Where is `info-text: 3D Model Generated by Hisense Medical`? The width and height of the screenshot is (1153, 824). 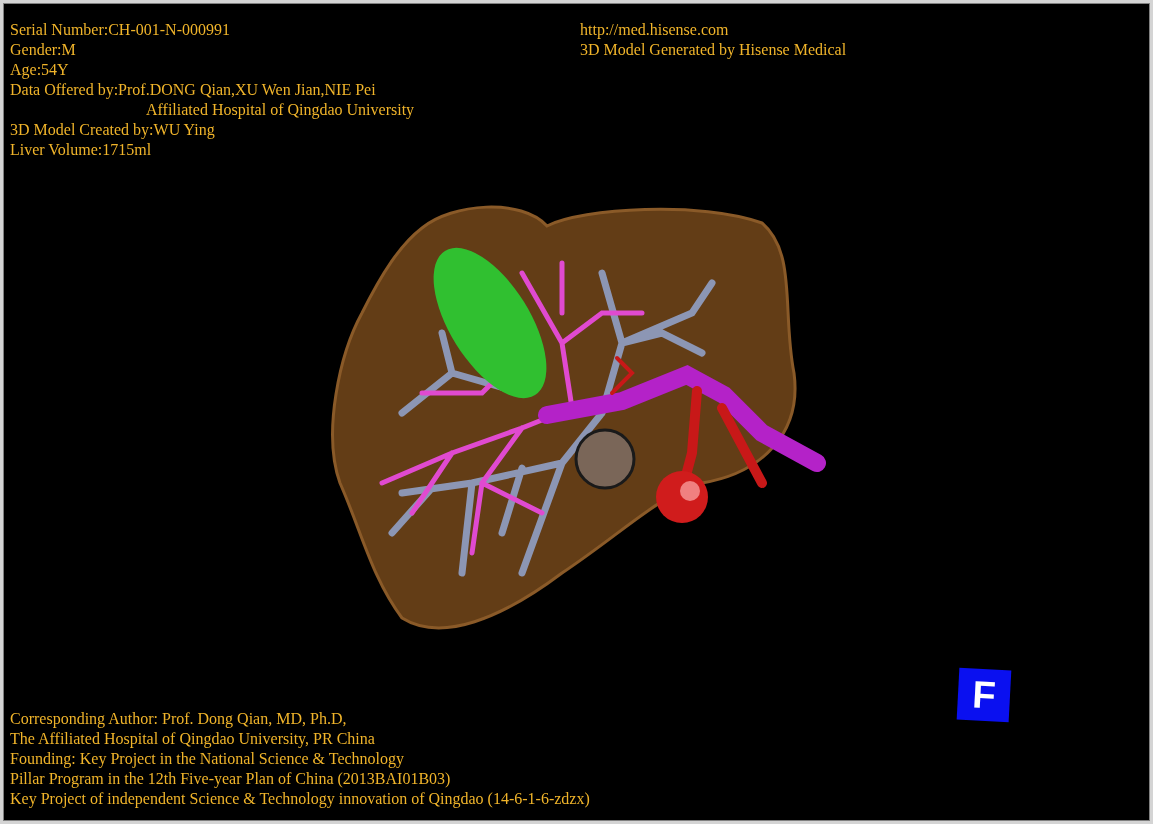 info-text: 3D Model Generated by Hisense Medical is located at coordinates (714, 50).